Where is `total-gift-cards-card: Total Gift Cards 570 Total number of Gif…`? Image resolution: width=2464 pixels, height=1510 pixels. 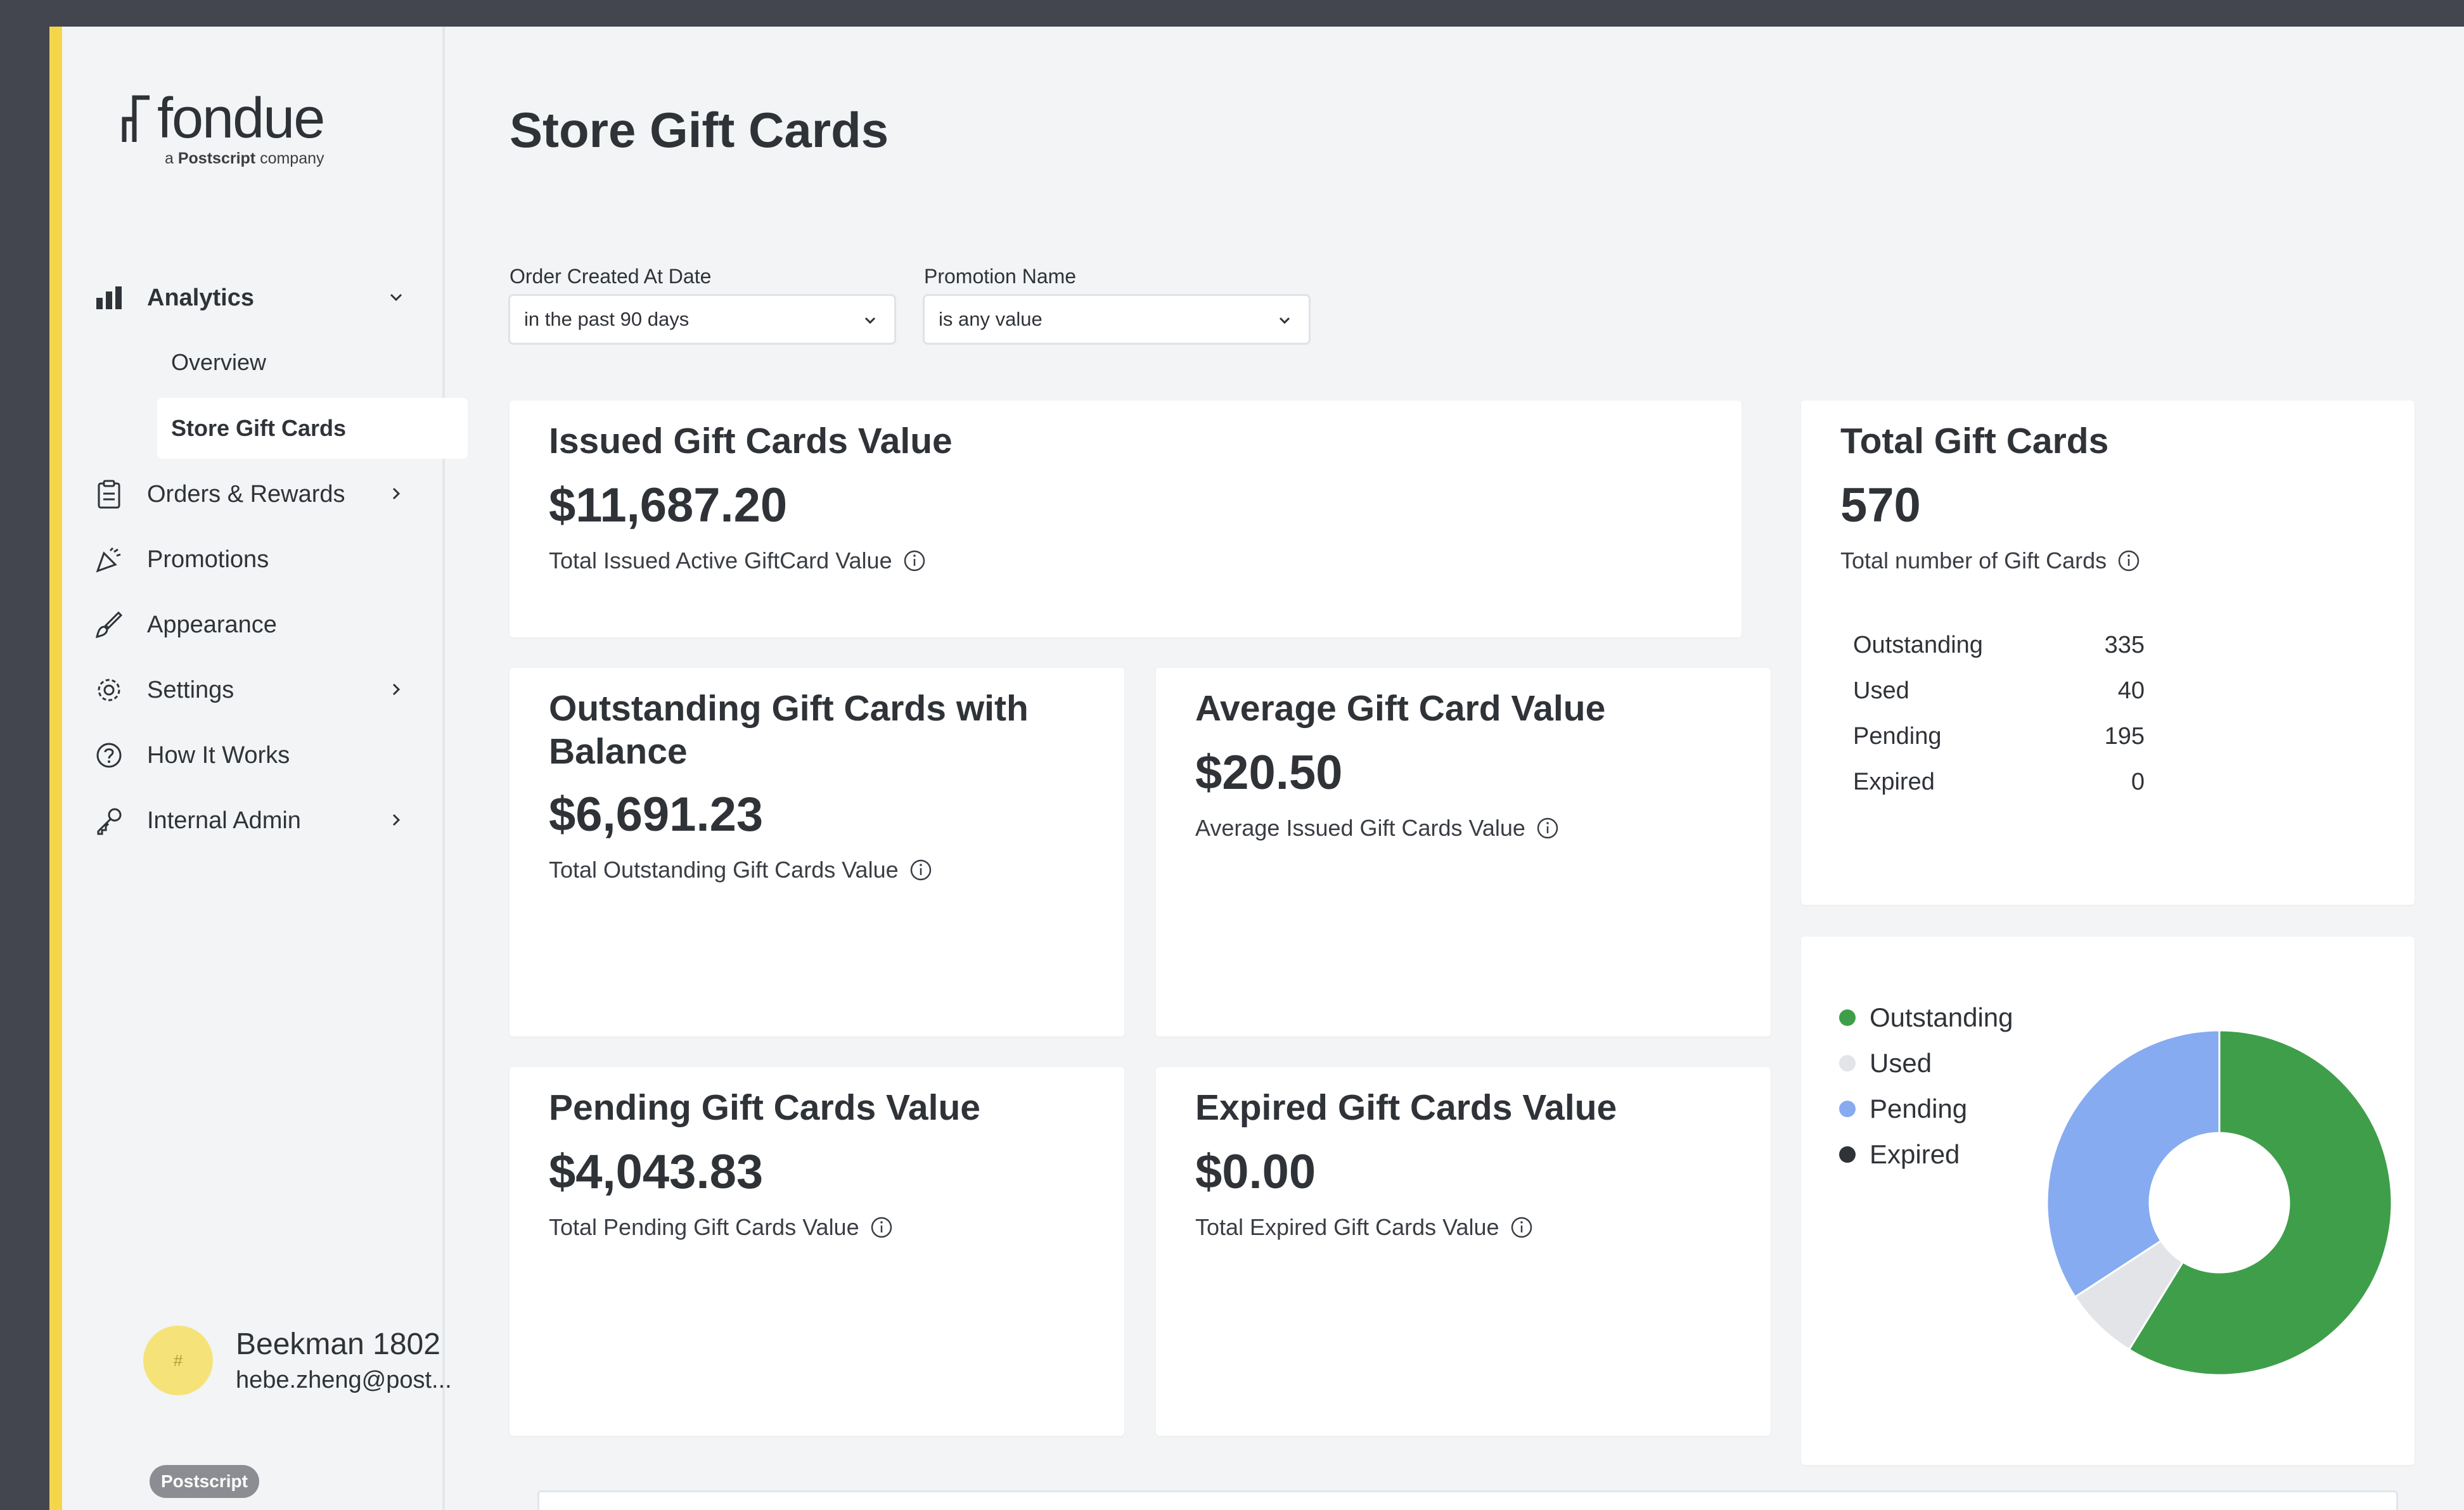 total-gift-cards-card: Total Gift Cards 570 Total number of Gif… is located at coordinates (2108, 652).